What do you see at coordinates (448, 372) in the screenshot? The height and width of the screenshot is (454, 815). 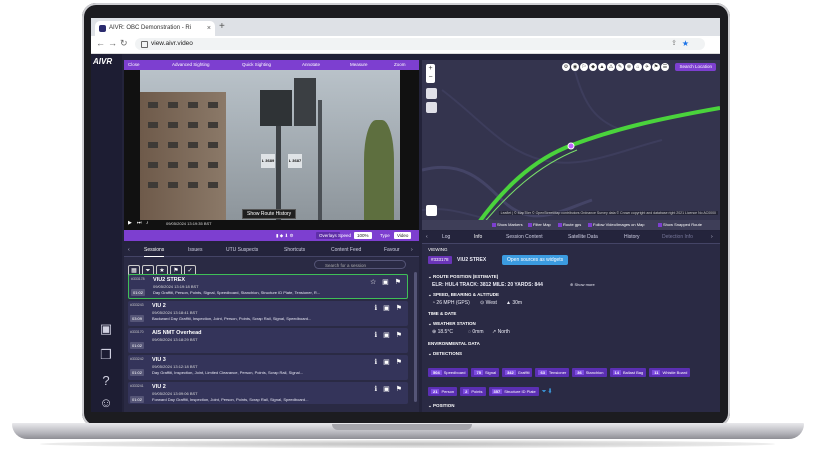 I see `detection-chip: 504 Speedboard` at bounding box center [448, 372].